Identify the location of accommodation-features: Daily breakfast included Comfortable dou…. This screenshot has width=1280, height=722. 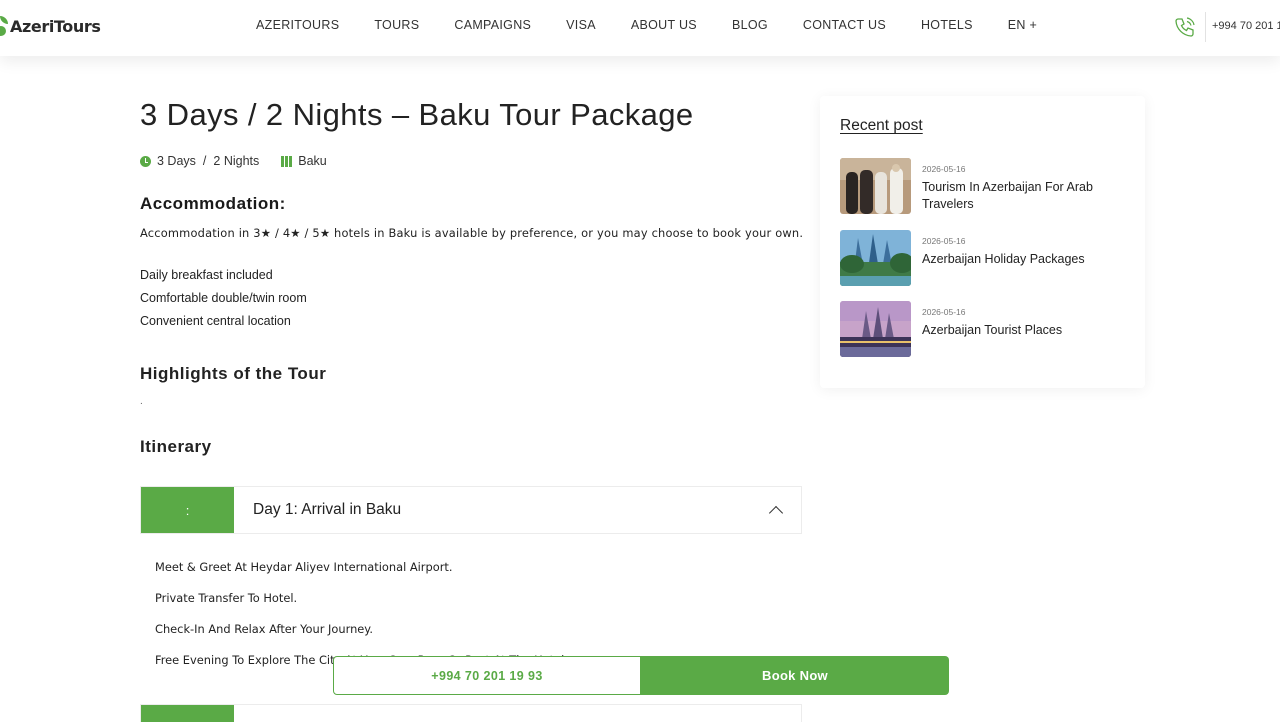
(223, 298).